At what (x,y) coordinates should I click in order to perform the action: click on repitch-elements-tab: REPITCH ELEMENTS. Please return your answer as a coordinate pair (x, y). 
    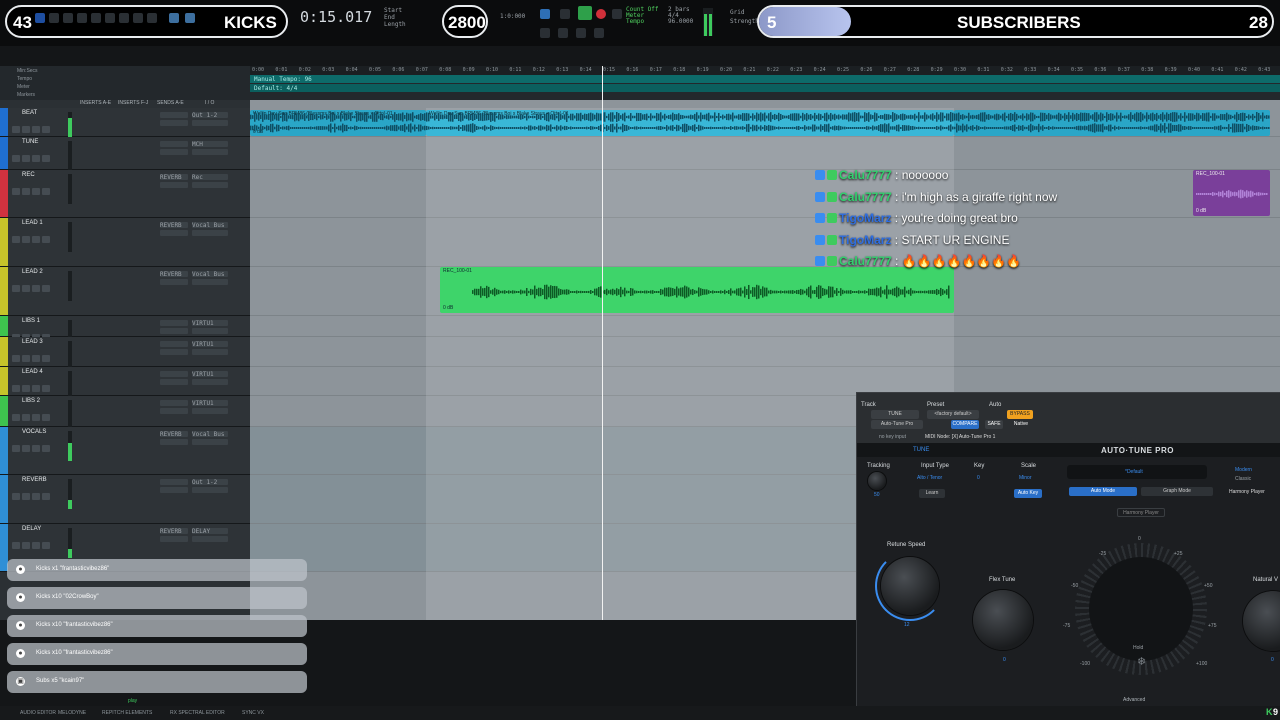
    Looking at the image, I should click on (127, 713).